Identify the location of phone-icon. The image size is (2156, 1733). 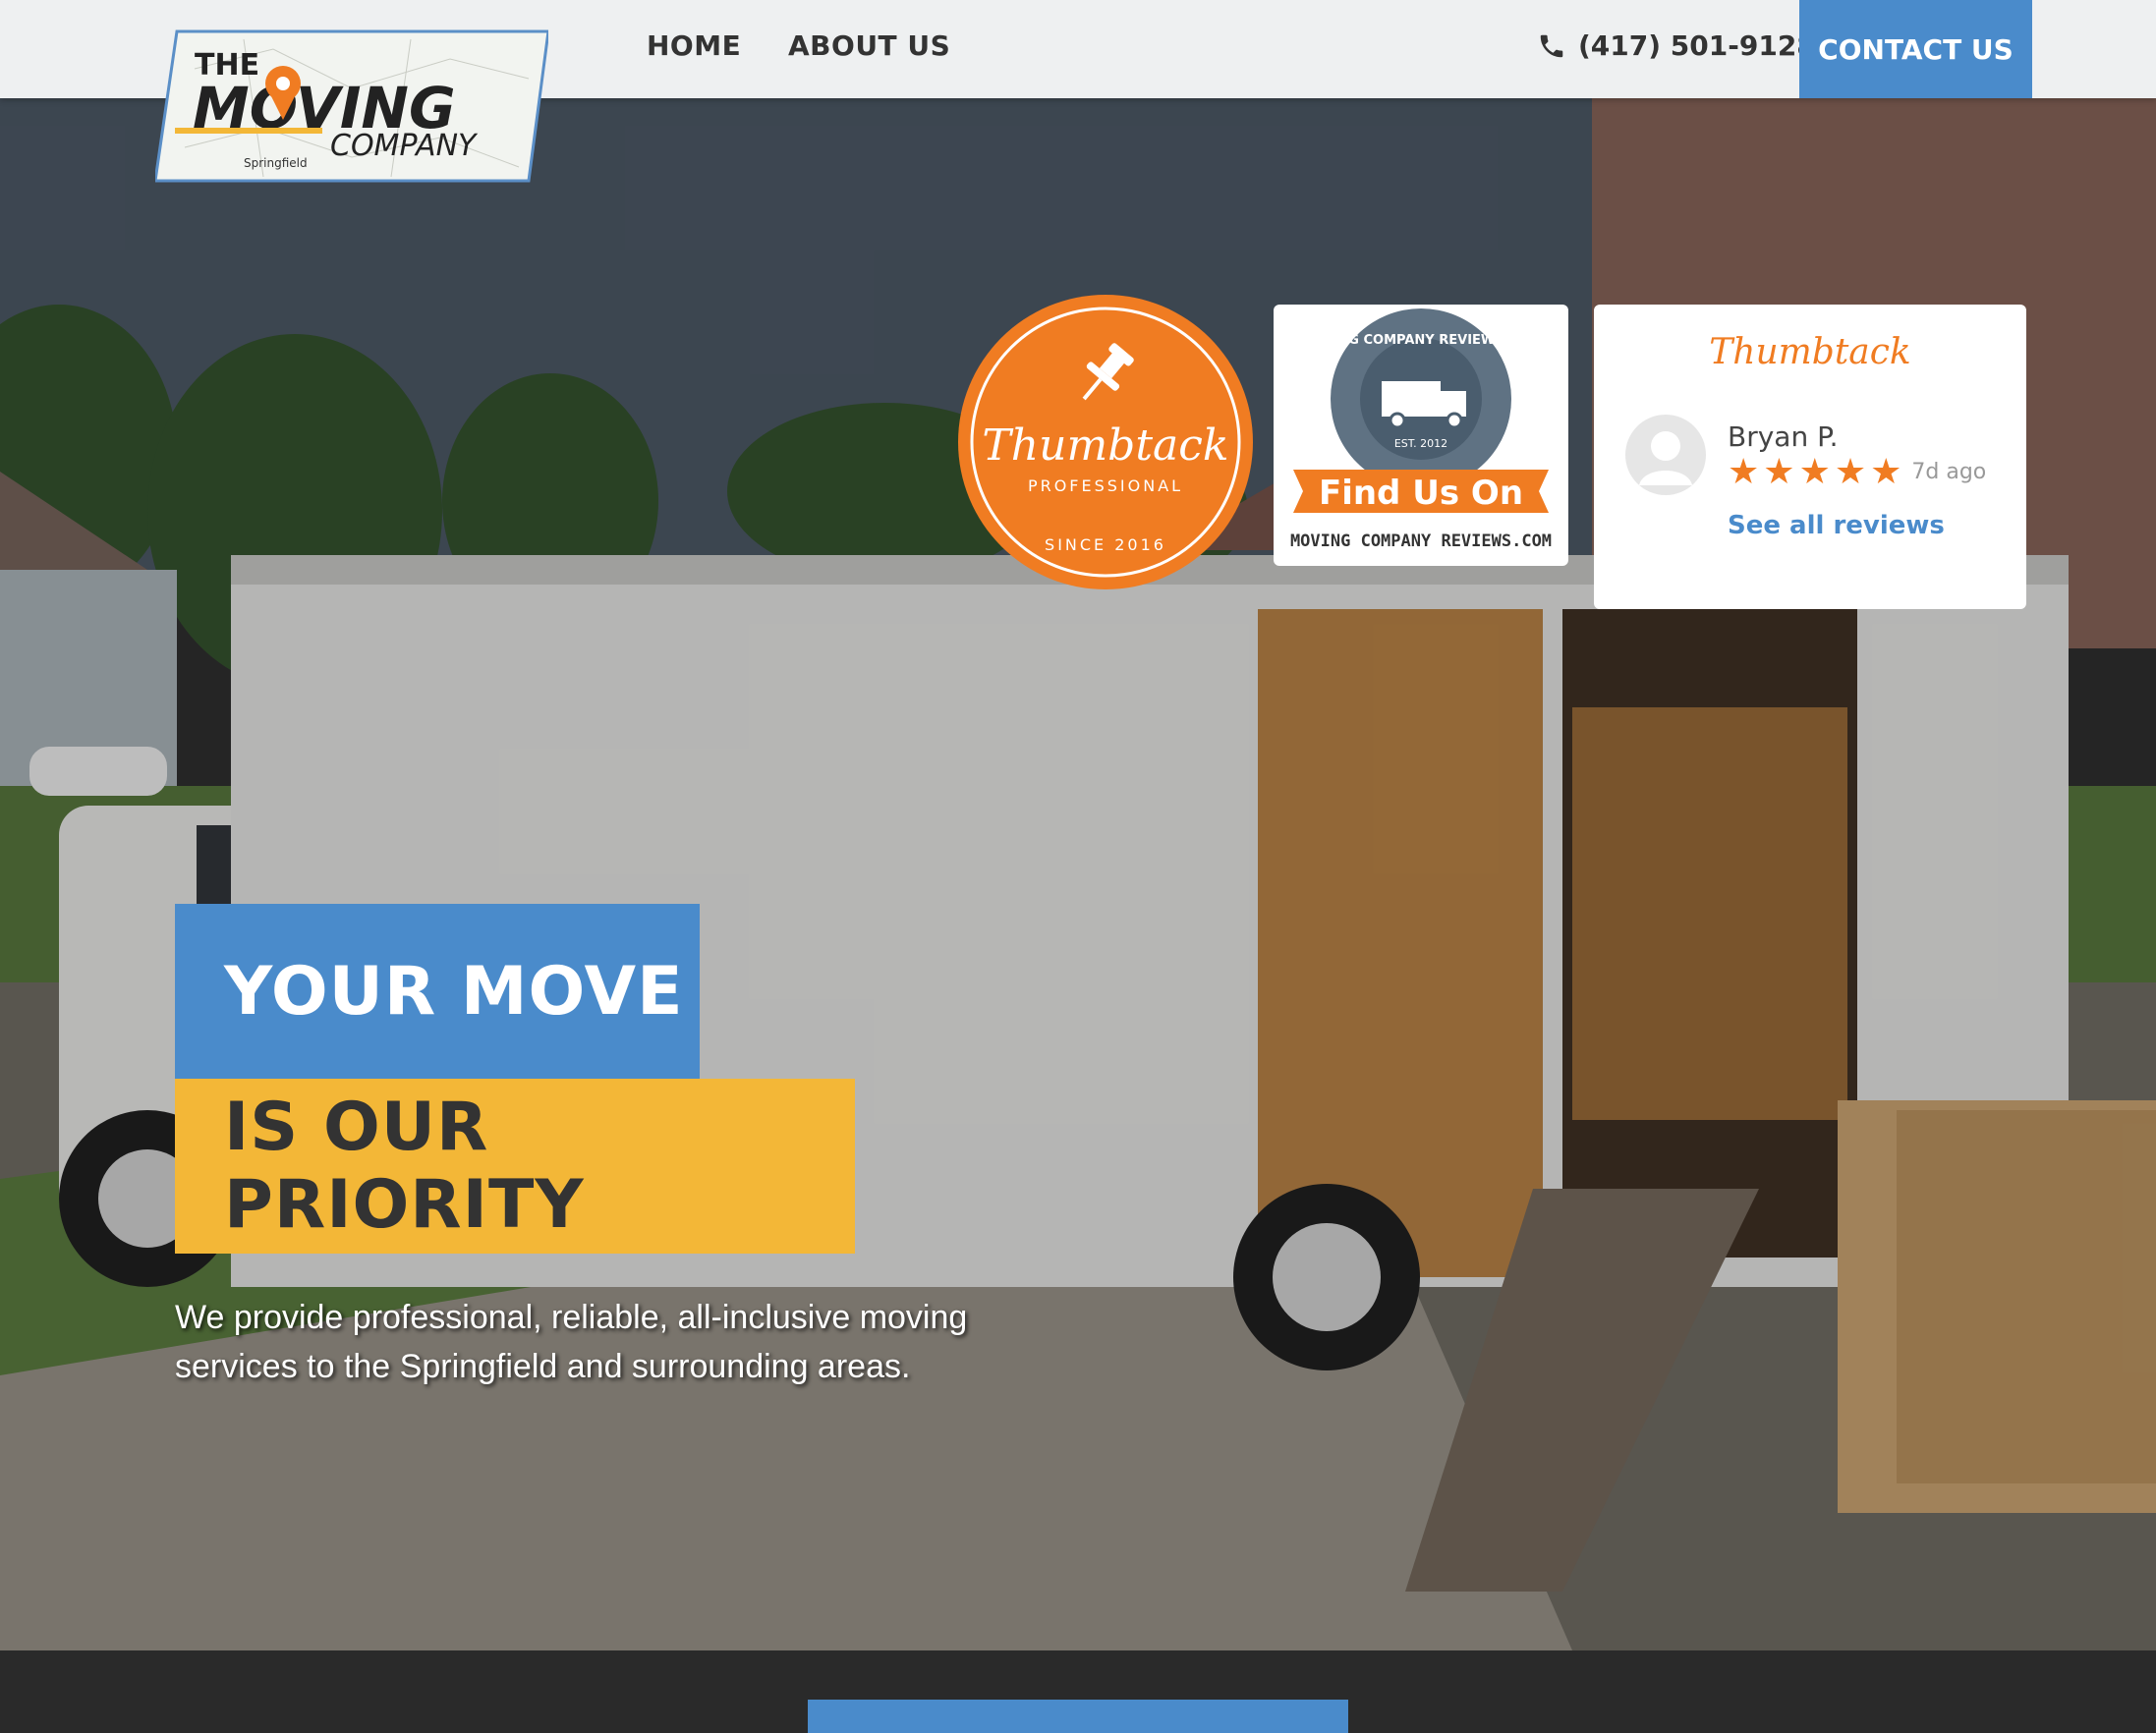
(1551, 45).